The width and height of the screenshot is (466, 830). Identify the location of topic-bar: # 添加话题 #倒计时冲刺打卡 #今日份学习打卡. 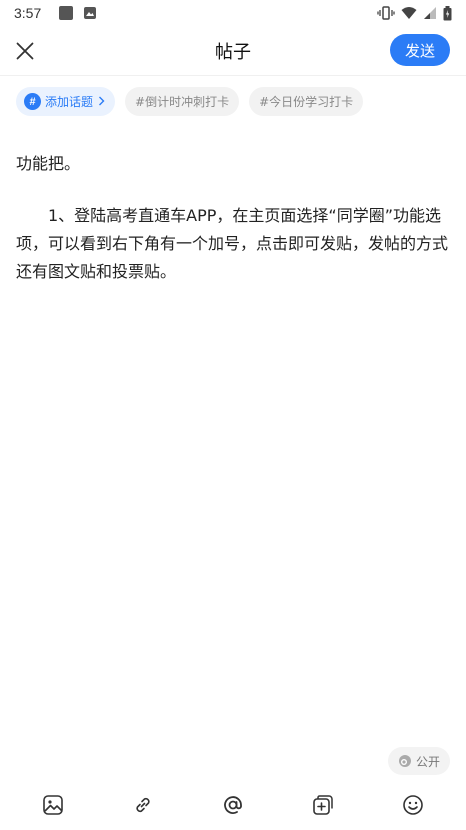
(190, 101).